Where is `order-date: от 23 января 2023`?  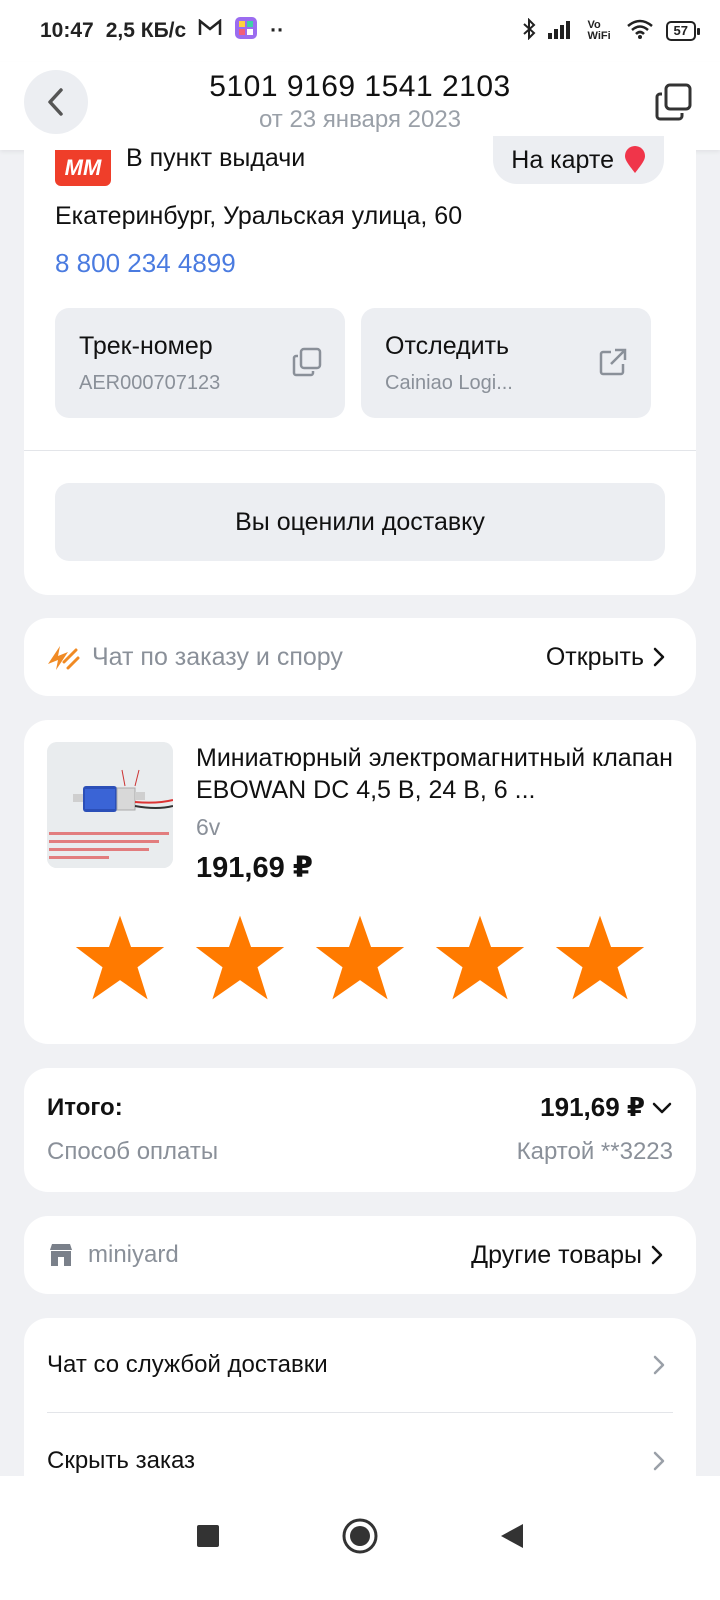 order-date: от 23 января 2023 is located at coordinates (360, 119).